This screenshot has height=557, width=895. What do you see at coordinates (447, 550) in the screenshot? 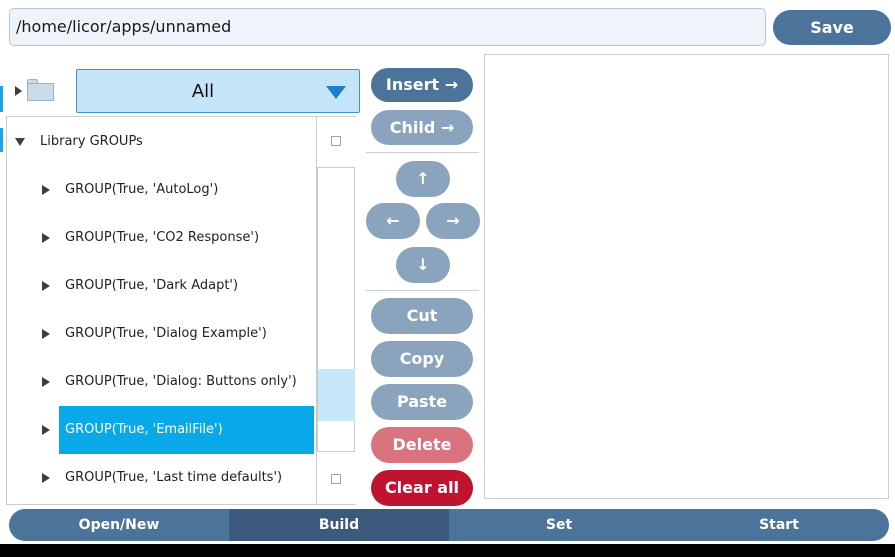
I see `screen-bottom-edge` at bounding box center [447, 550].